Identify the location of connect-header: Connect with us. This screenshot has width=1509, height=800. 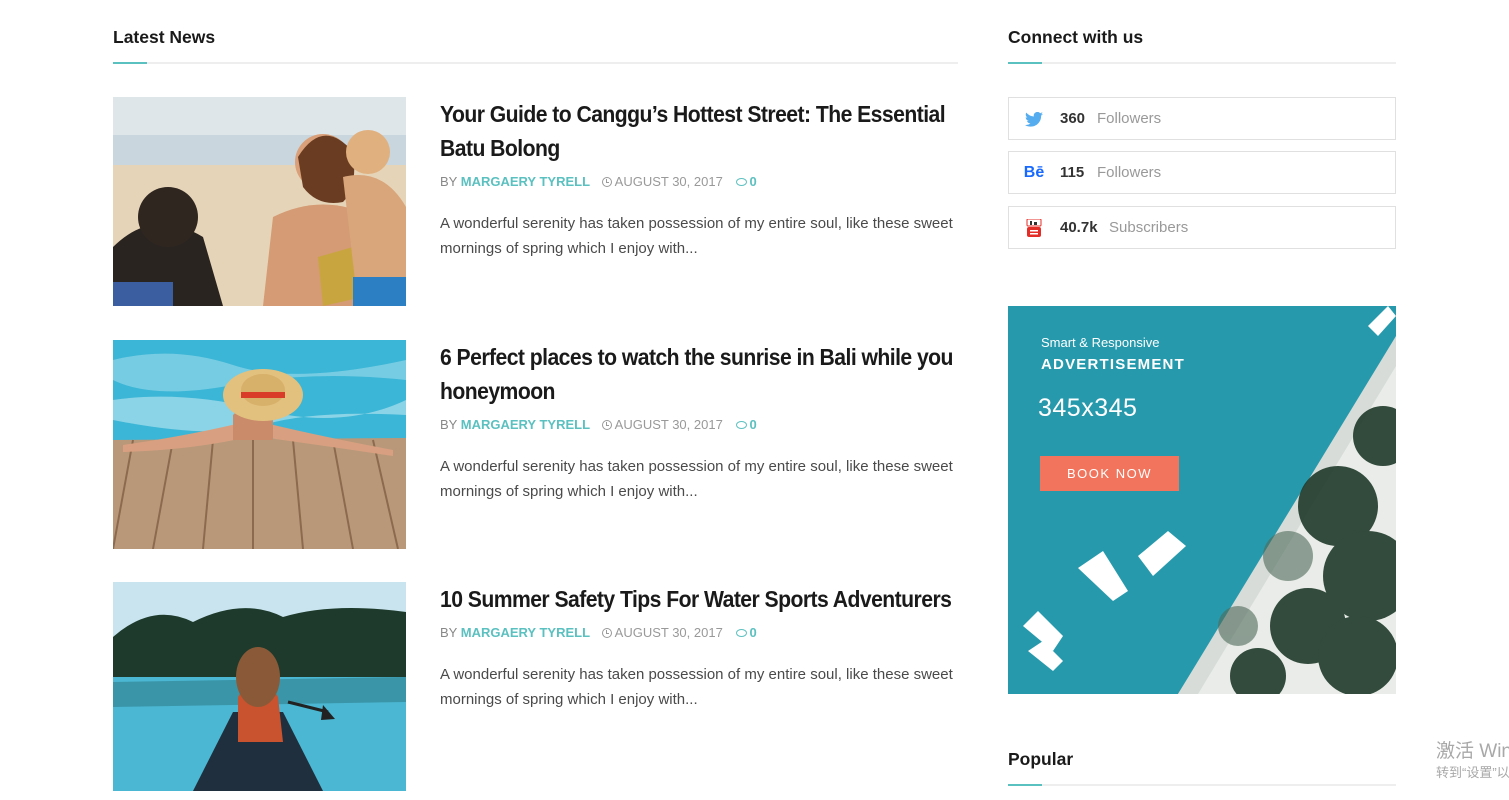
(1202, 32).